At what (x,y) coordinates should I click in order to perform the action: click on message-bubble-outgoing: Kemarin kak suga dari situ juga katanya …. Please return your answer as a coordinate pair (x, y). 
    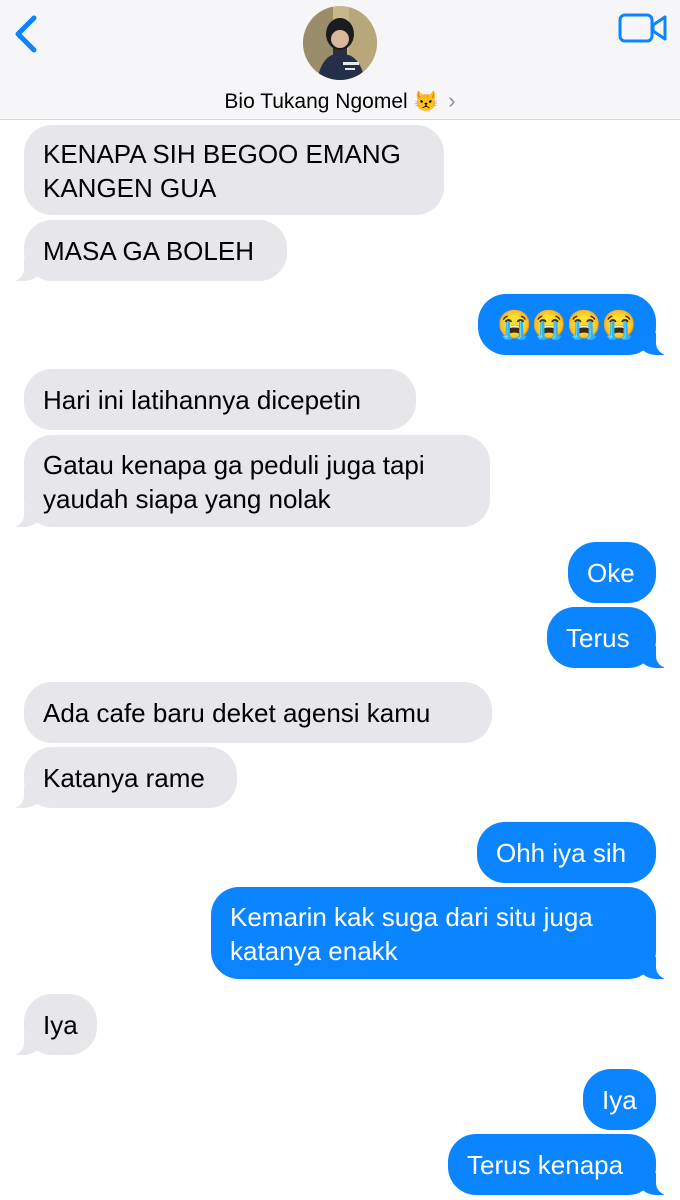
    Looking at the image, I should click on (444, 933).